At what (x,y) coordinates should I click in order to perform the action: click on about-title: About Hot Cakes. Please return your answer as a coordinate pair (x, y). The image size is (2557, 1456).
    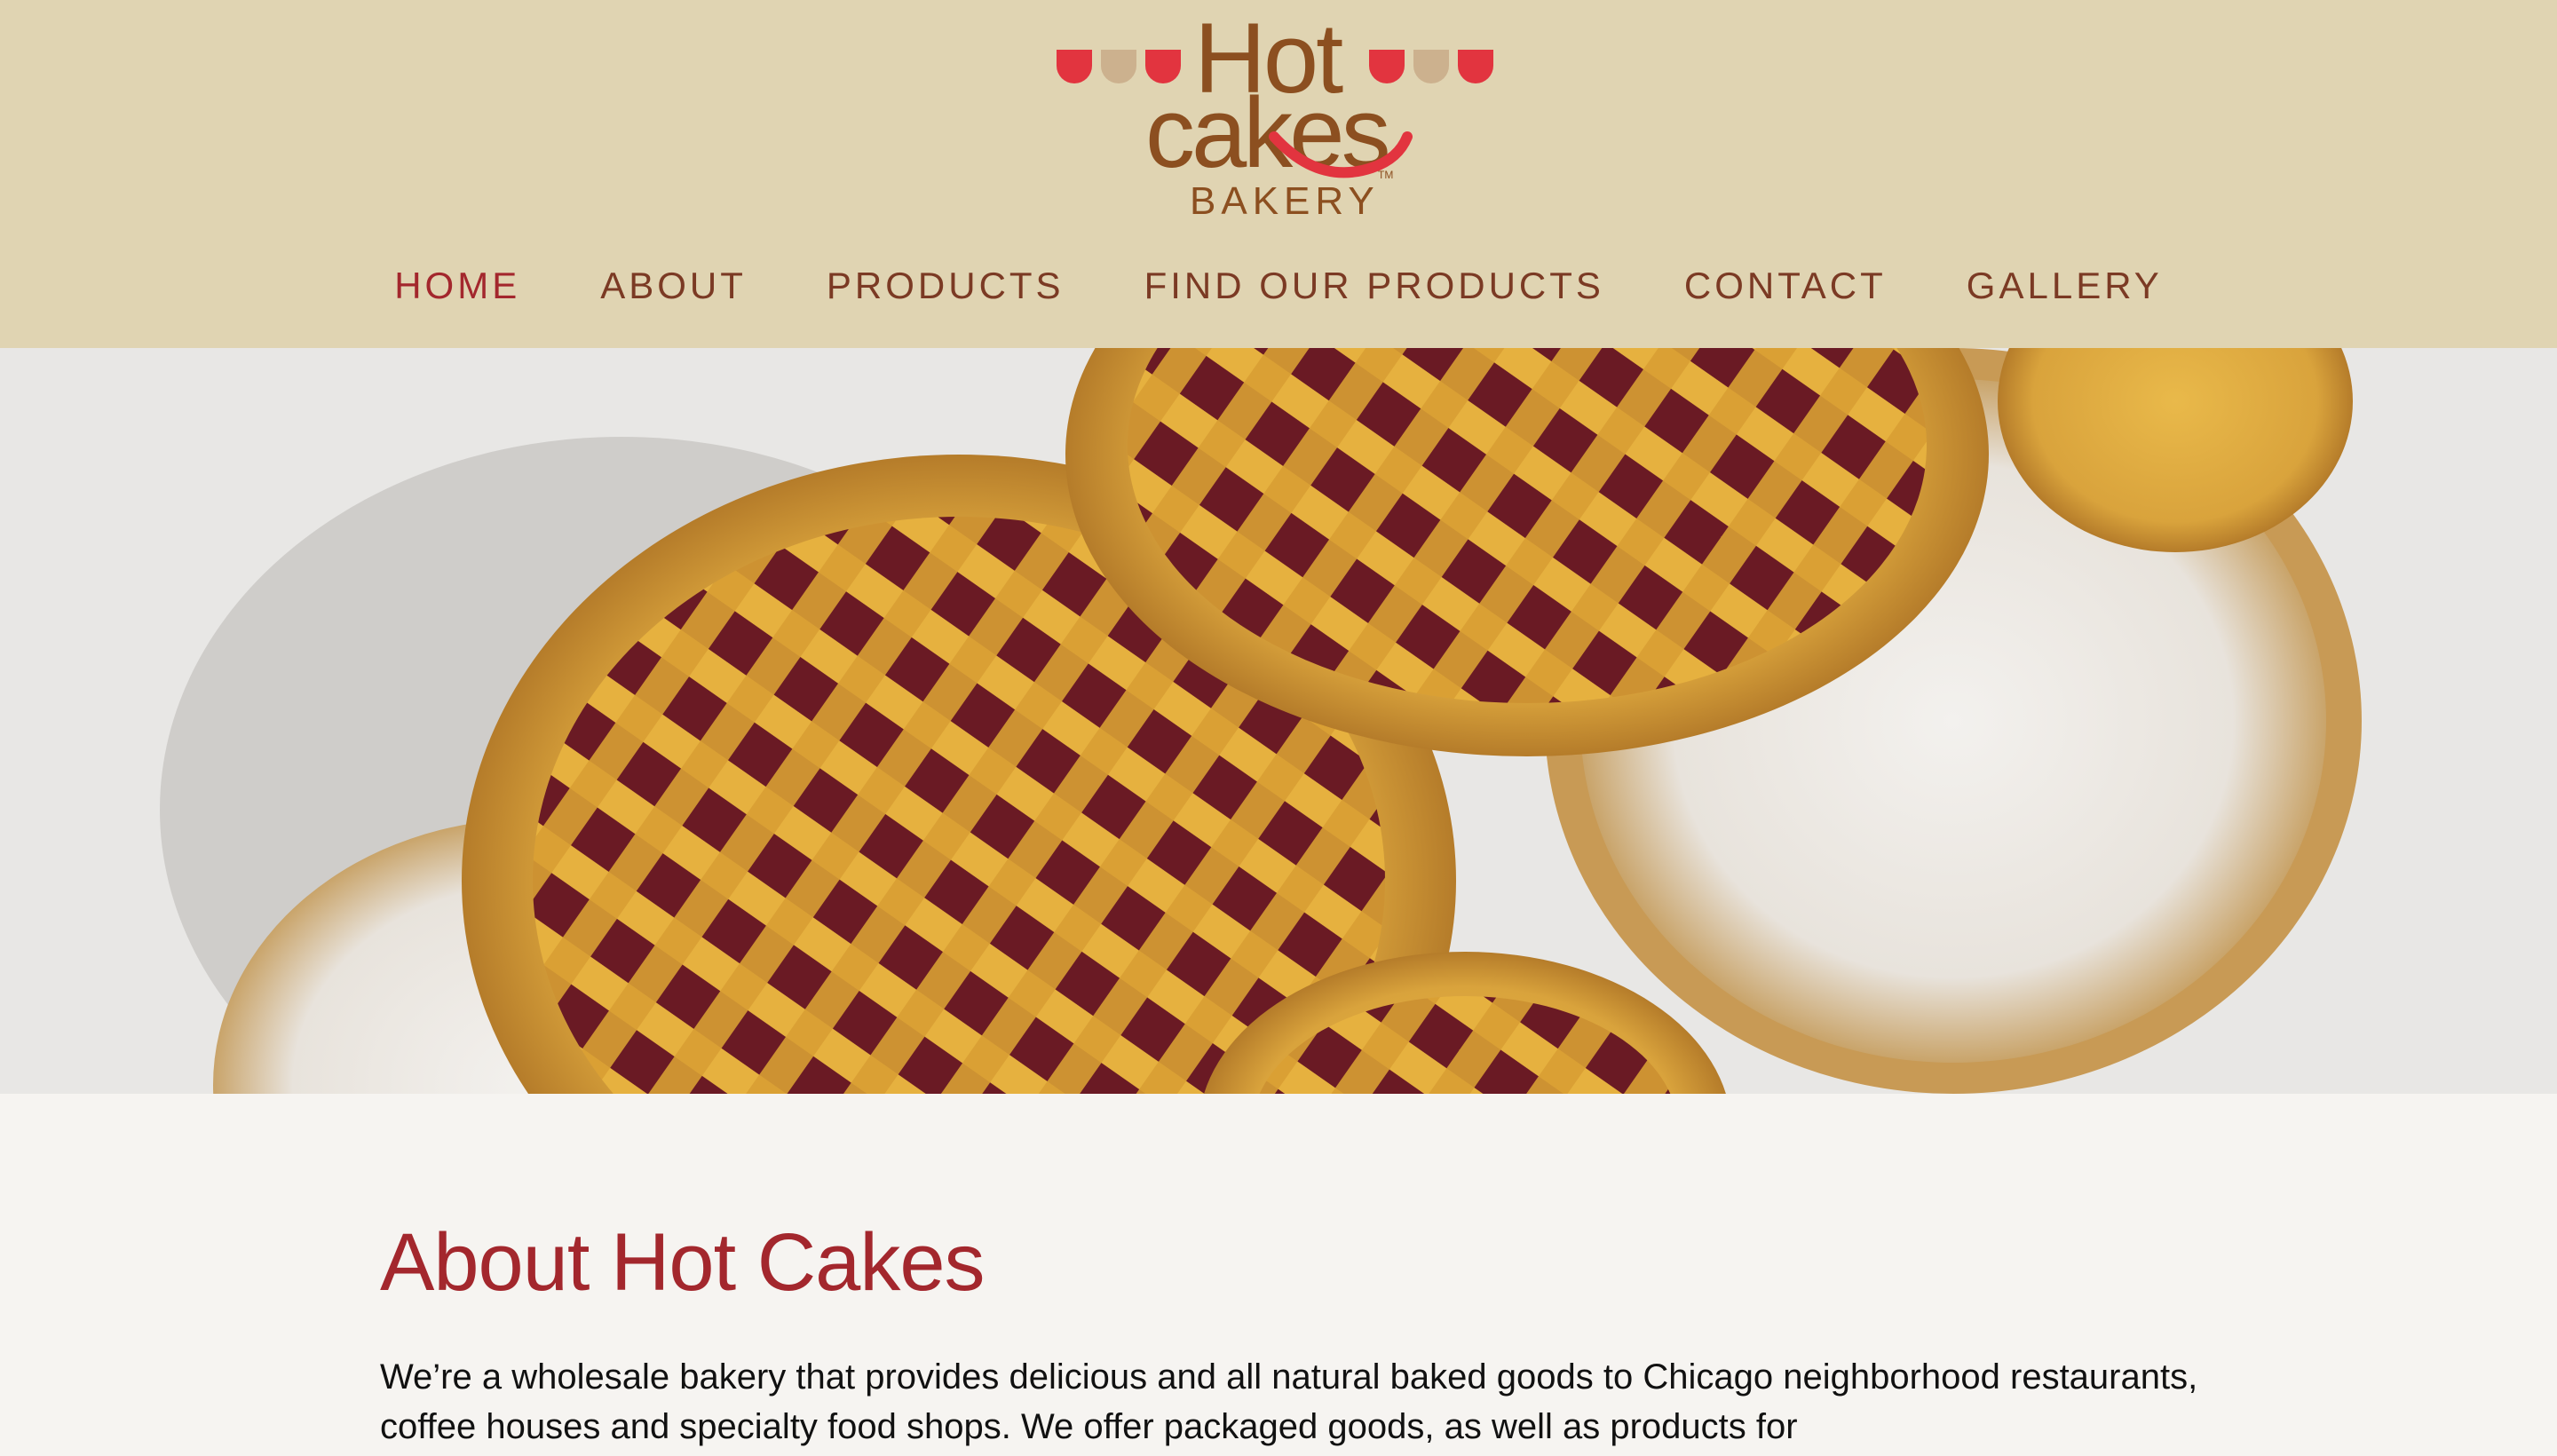
    Looking at the image, I should click on (682, 1262).